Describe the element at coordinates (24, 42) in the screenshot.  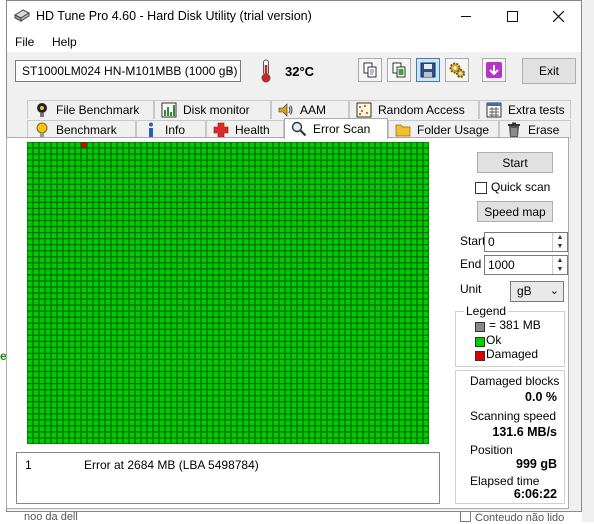
I see `menu-file: File` at that location.